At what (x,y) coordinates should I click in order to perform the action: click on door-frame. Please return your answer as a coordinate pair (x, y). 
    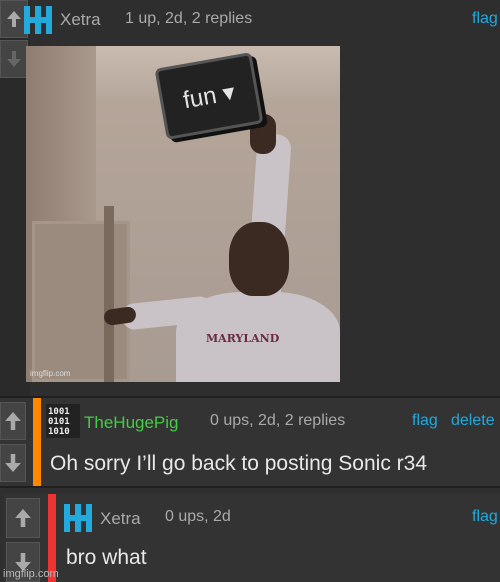
    Looking at the image, I should click on (109, 294).